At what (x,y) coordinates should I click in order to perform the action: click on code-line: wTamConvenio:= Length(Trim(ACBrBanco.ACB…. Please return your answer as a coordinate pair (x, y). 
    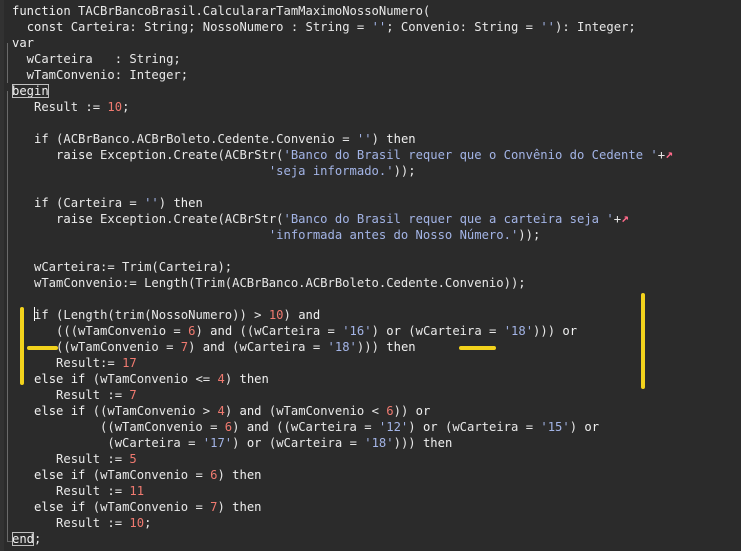
    Looking at the image, I should click on (376, 283).